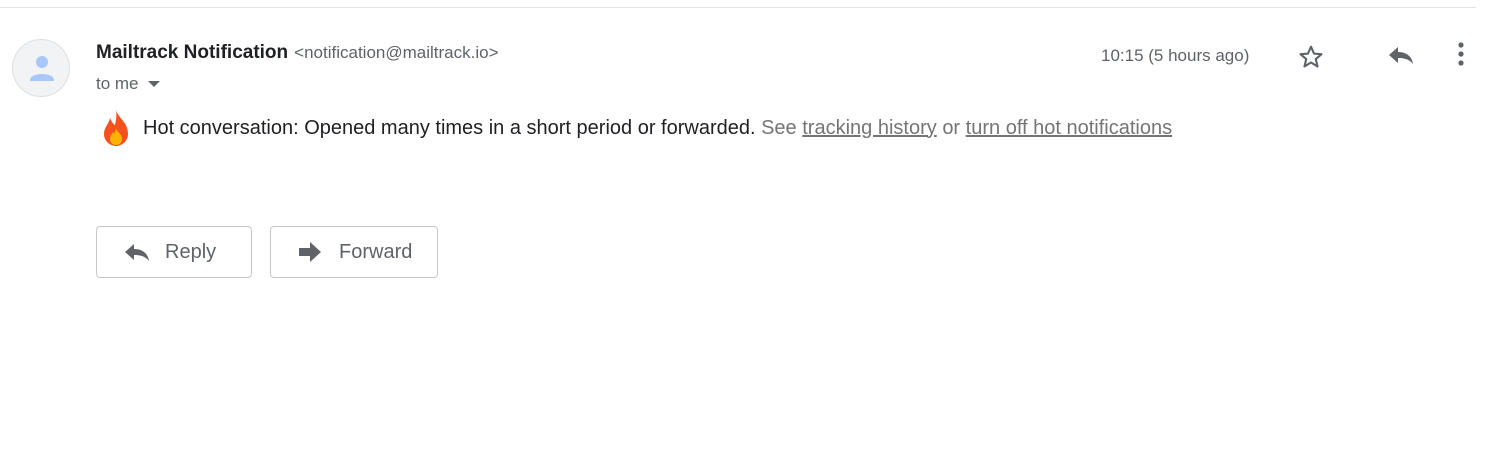  I want to click on more-options-button, so click(1461, 54).